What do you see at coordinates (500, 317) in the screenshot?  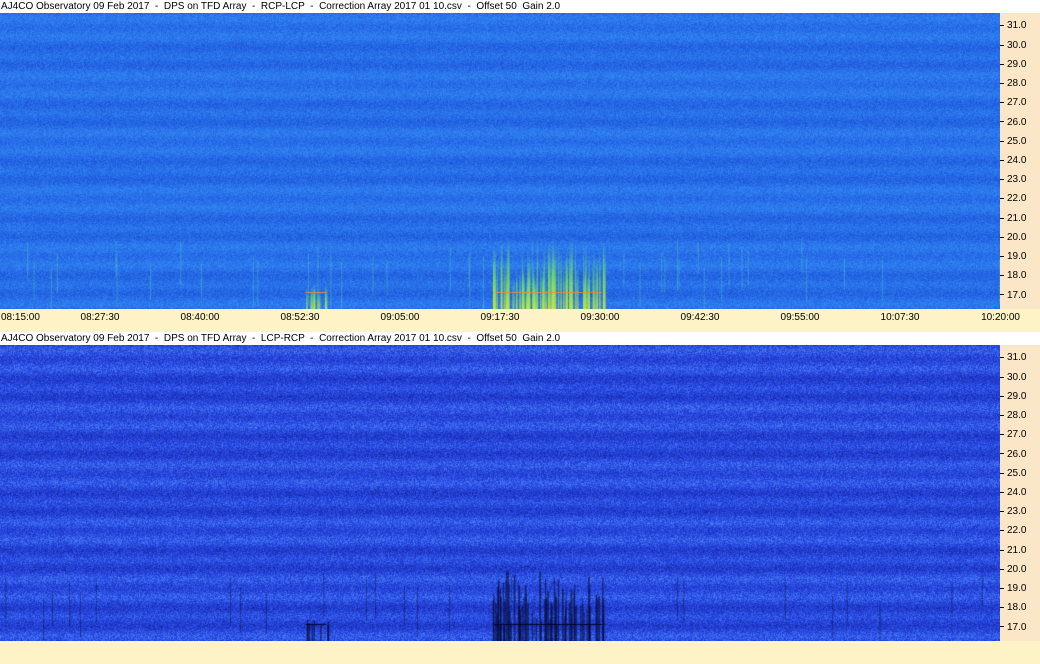 I see `x-tick-label: 09:17:30` at bounding box center [500, 317].